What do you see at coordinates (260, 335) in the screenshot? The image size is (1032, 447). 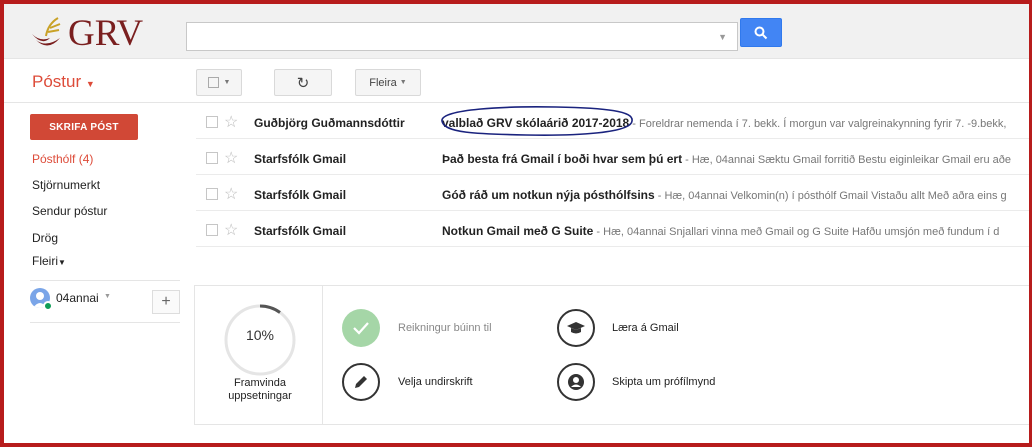 I see `progress-percent: 10%` at bounding box center [260, 335].